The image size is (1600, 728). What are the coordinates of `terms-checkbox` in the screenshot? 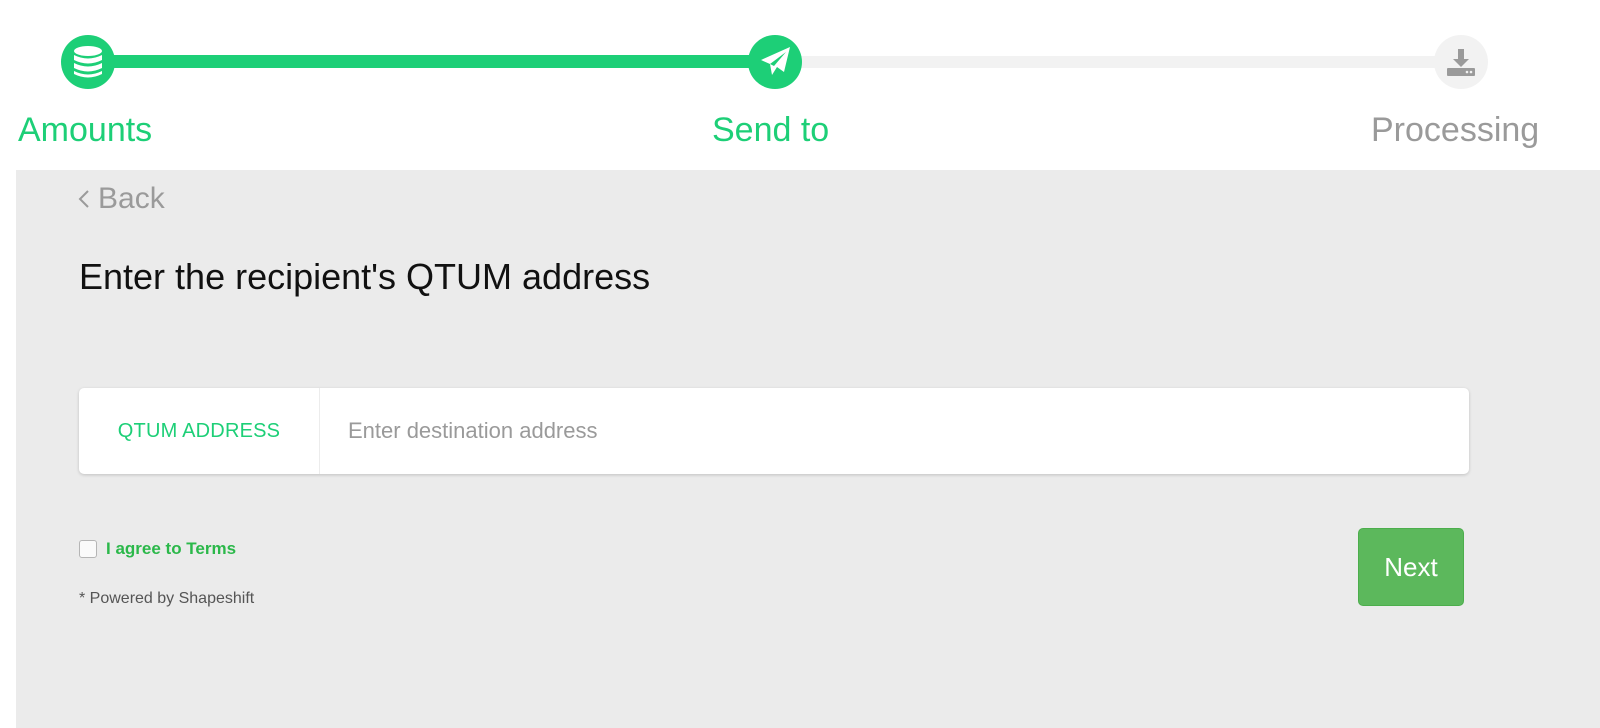 It's located at (88, 549).